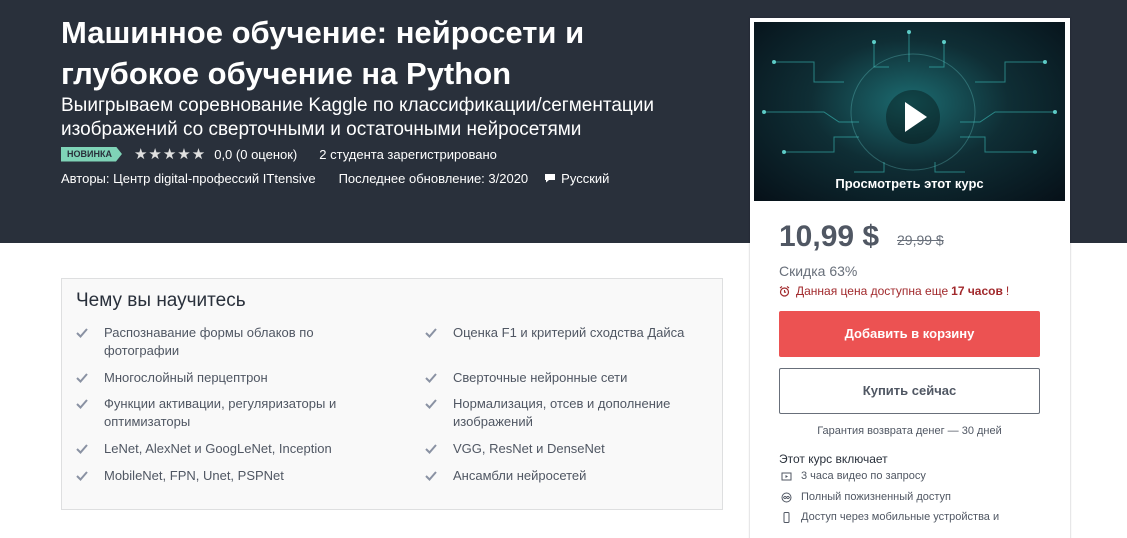 This screenshot has width=1127, height=538. Describe the element at coordinates (909, 334) in the screenshot. I see `add-to-cart-button: Добавить в корзину` at that location.